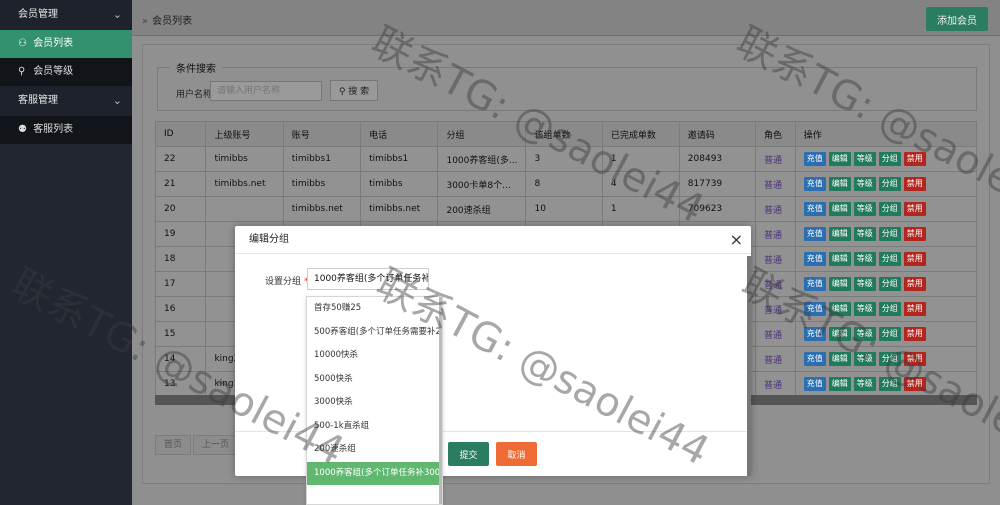 The height and width of the screenshot is (505, 1000). Describe the element at coordinates (374, 333) in the screenshot. I see `dropdown-option: 500养客组(多个订单任务需要补200)` at that location.